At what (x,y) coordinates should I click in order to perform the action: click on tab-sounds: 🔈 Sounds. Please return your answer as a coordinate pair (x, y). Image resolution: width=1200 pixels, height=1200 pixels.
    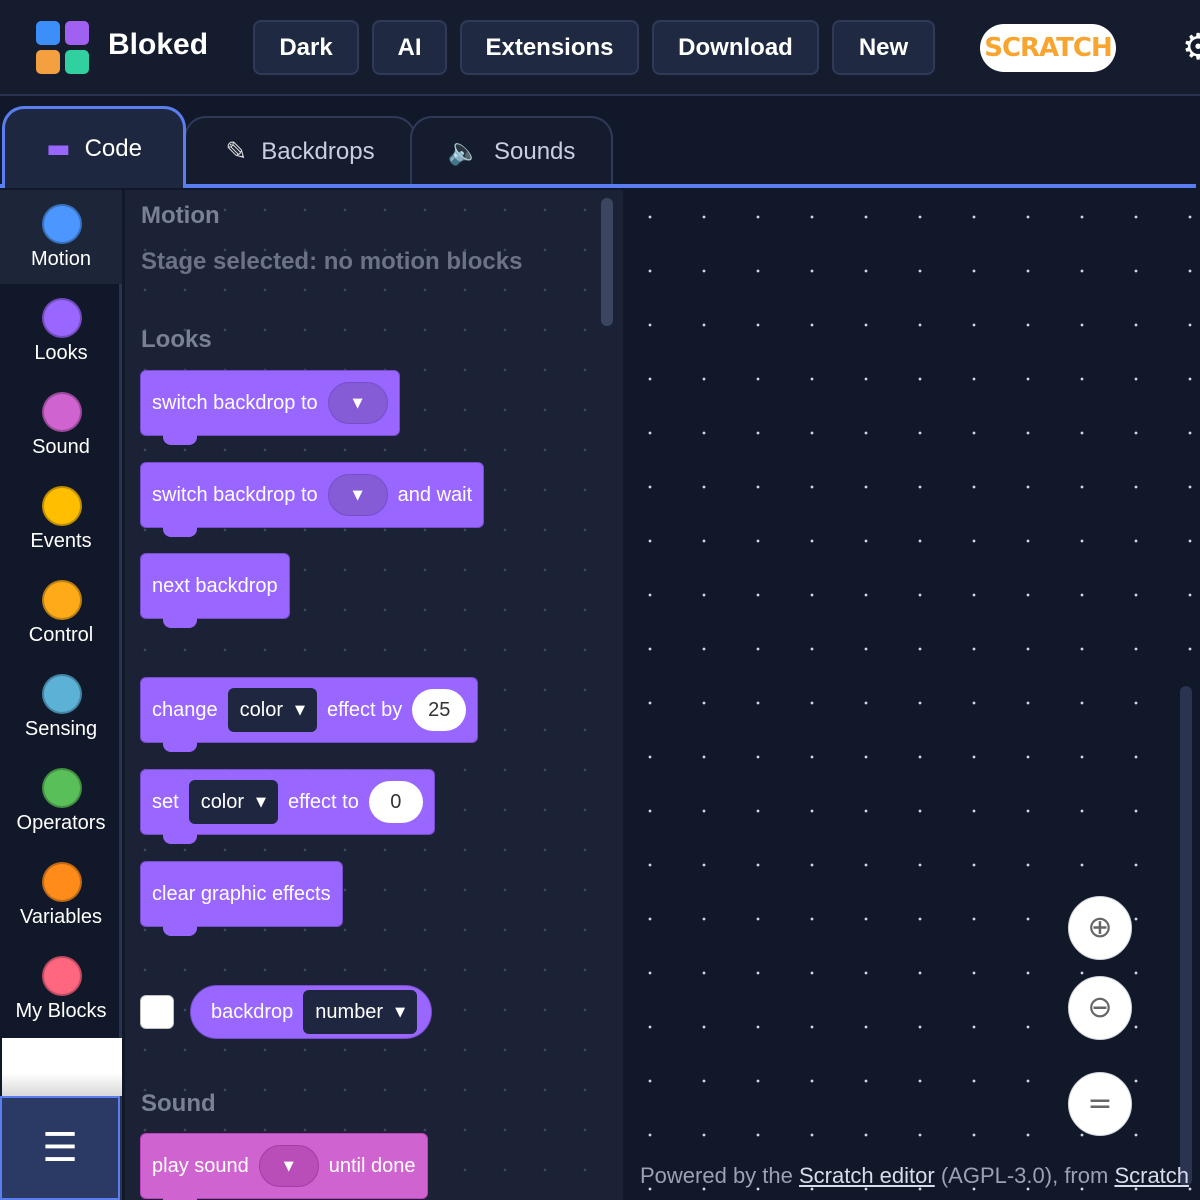
    Looking at the image, I should click on (511, 151).